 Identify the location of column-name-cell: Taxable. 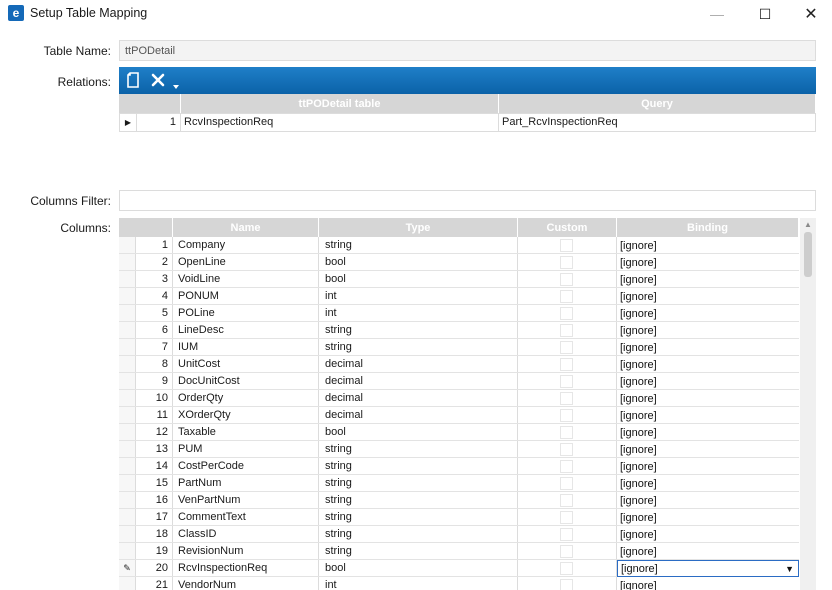
(246, 432).